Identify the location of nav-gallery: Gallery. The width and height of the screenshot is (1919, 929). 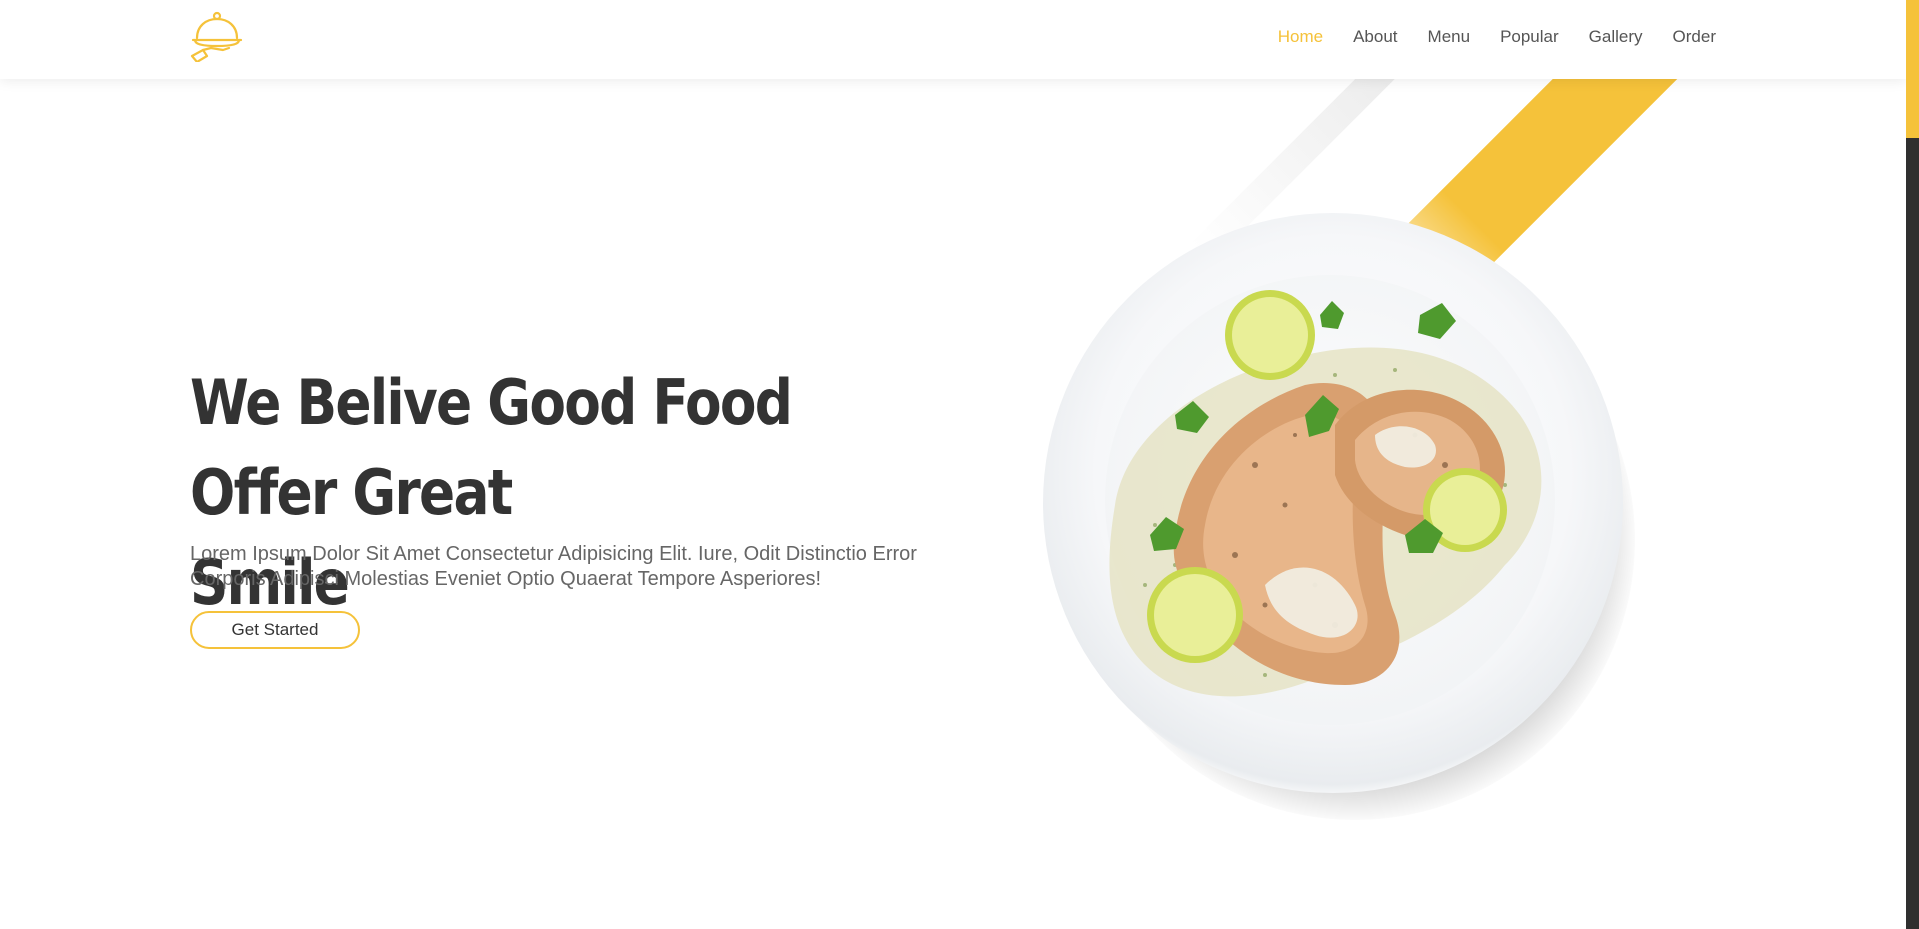
(1616, 37).